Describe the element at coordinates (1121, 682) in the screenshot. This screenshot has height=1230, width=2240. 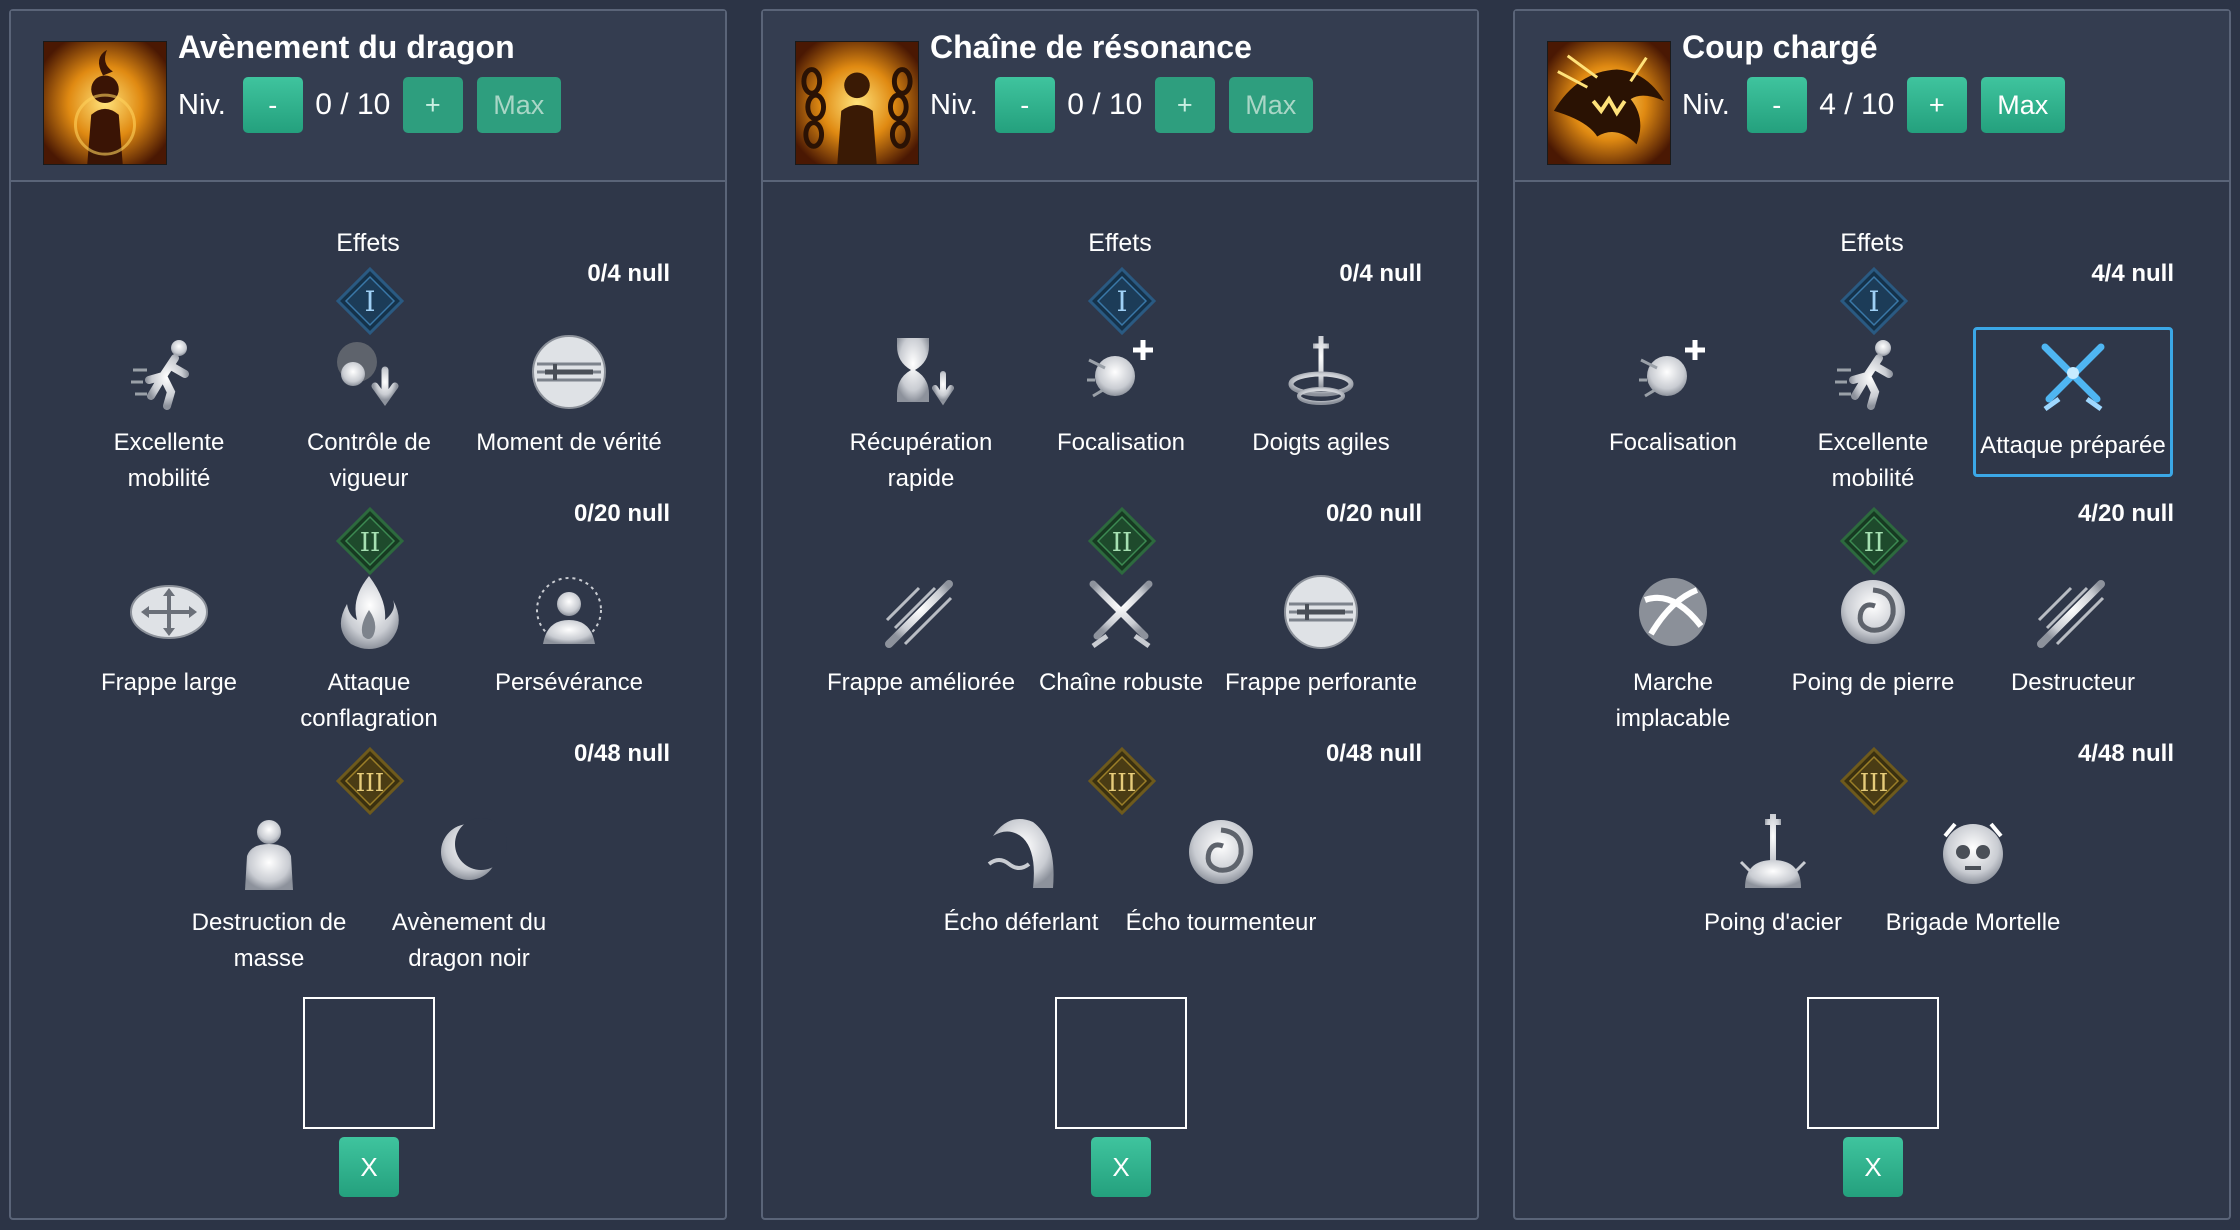
I see `node-label: Chaîne robuste` at that location.